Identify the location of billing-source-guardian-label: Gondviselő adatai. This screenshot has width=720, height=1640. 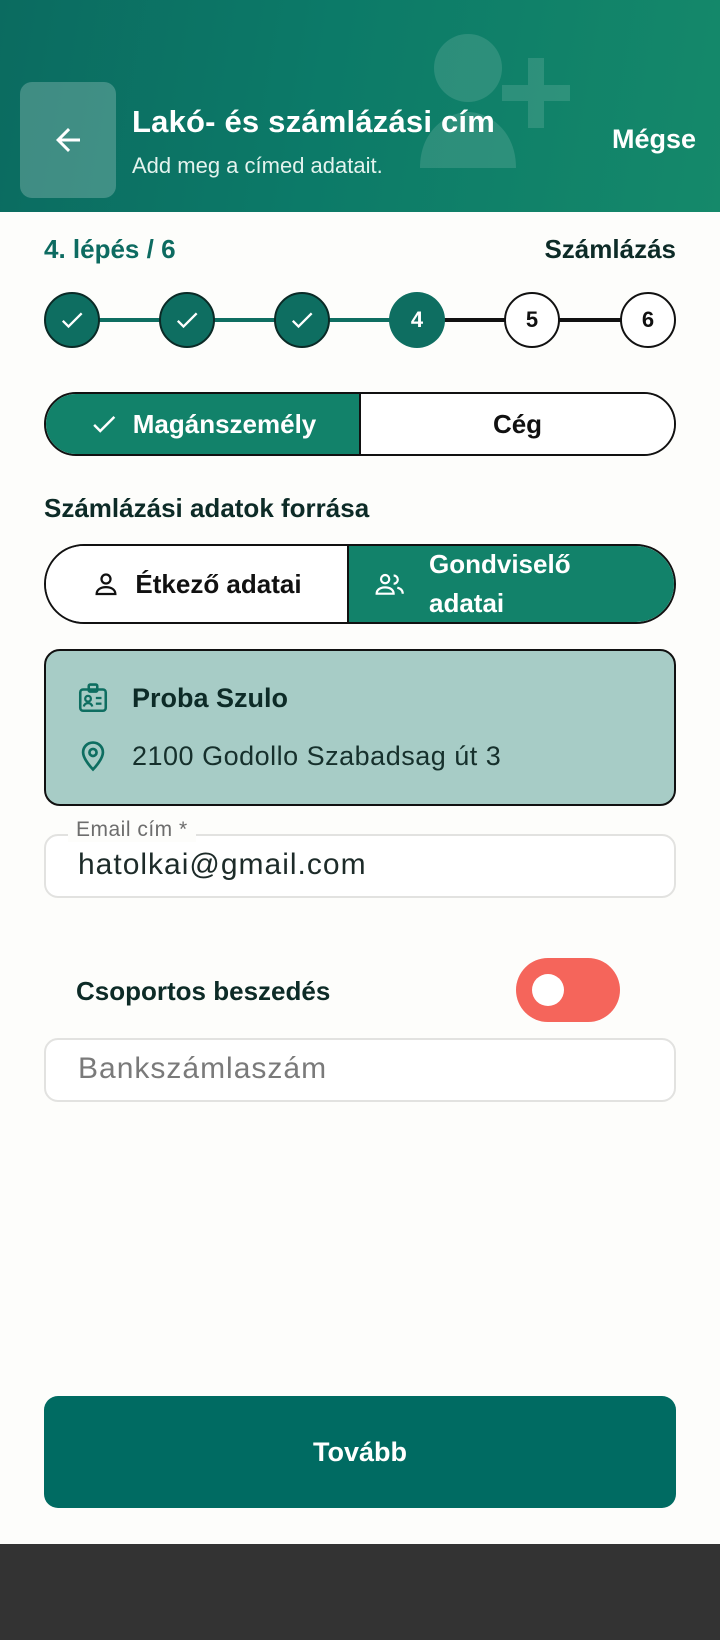
(500, 584).